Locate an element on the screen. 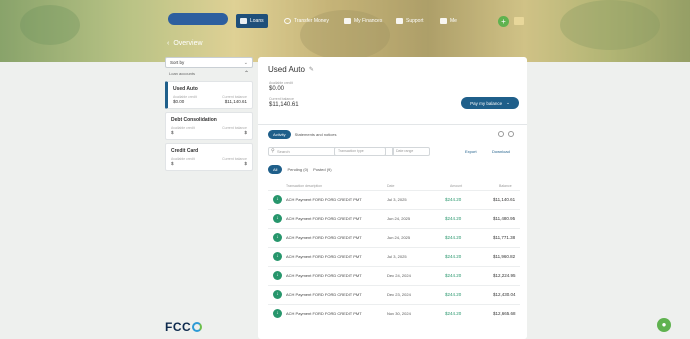  download-button: Download is located at coordinates (501, 151).